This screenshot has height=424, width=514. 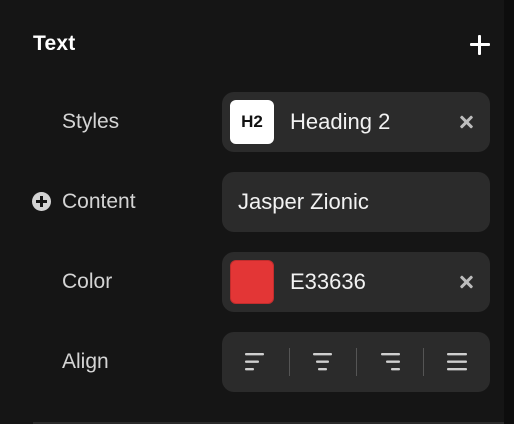 What do you see at coordinates (91, 121) in the screenshot?
I see `styles-label: Styles` at bounding box center [91, 121].